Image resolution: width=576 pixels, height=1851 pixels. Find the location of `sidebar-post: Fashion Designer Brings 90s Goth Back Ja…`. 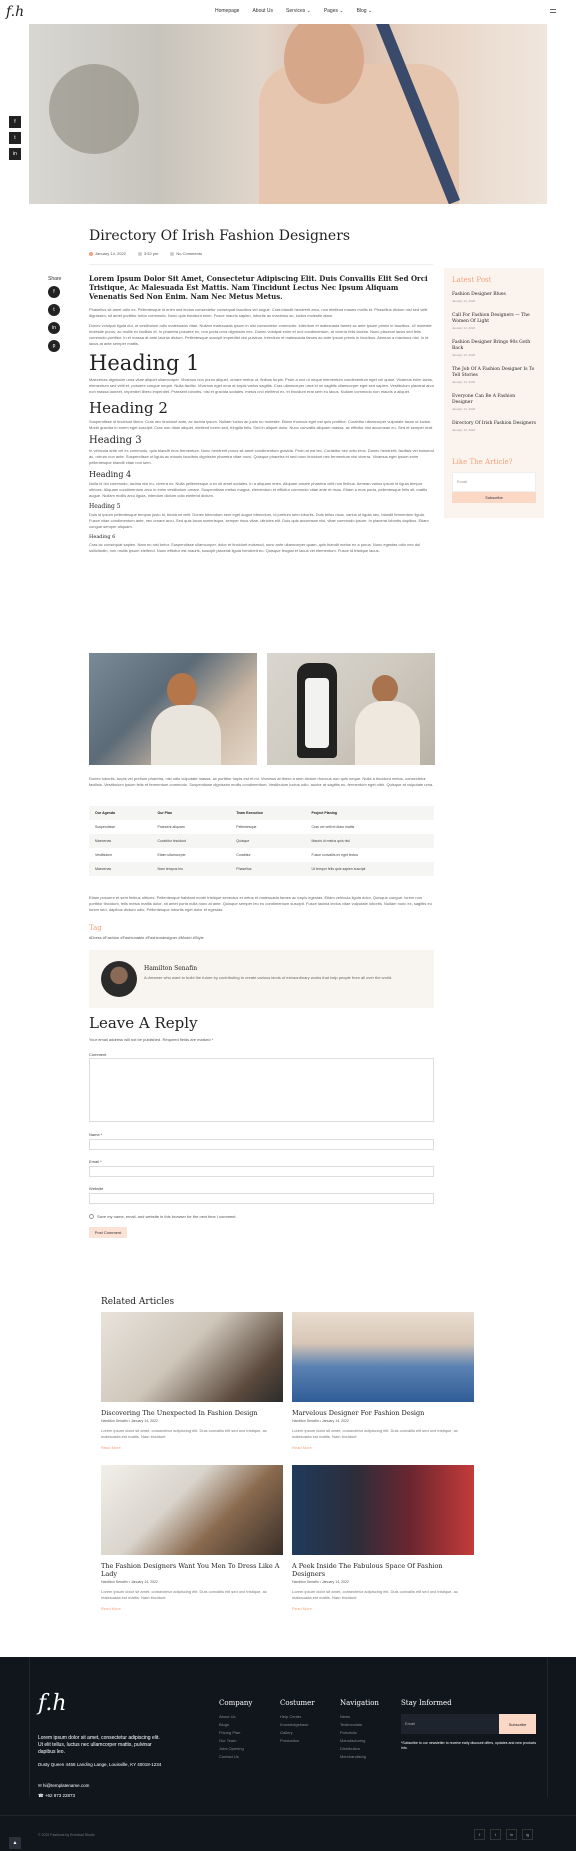

sidebar-post: Fashion Designer Brings 90s Goth Back Ja… is located at coordinates (494, 348).